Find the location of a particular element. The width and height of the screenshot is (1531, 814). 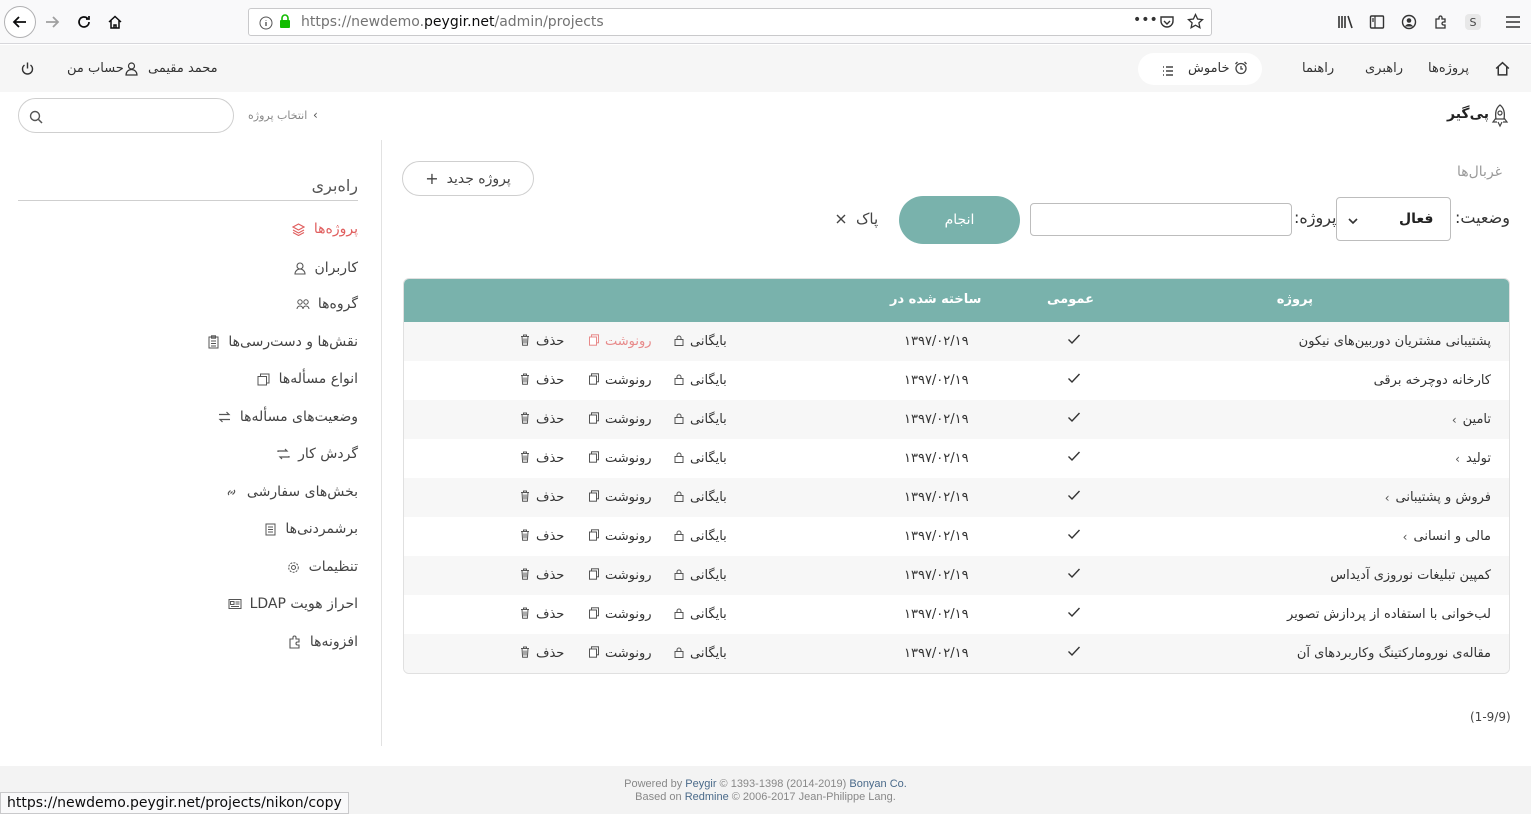

sidebar-item-enumerations: برشمردنی‌ها is located at coordinates (310, 529).